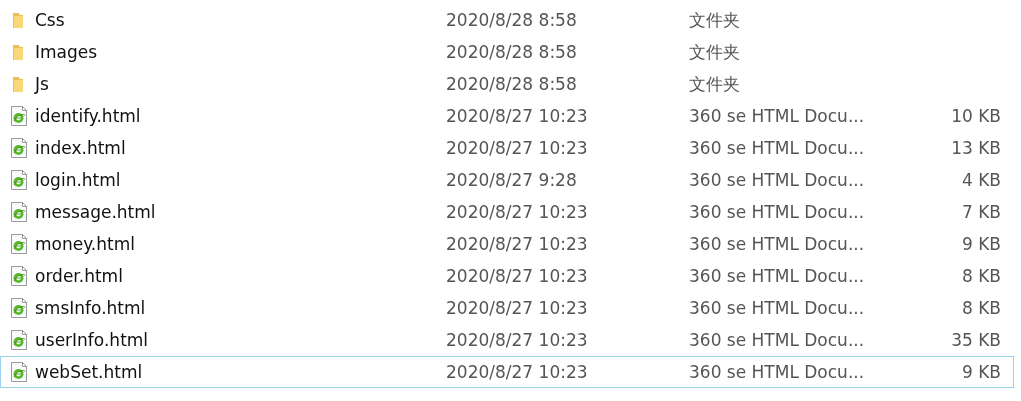 The image size is (1021, 401). I want to click on file-row: smsInfo.html 2020/8/27 10:23 360 se HTML Docu... 8 KB, so click(507, 308).